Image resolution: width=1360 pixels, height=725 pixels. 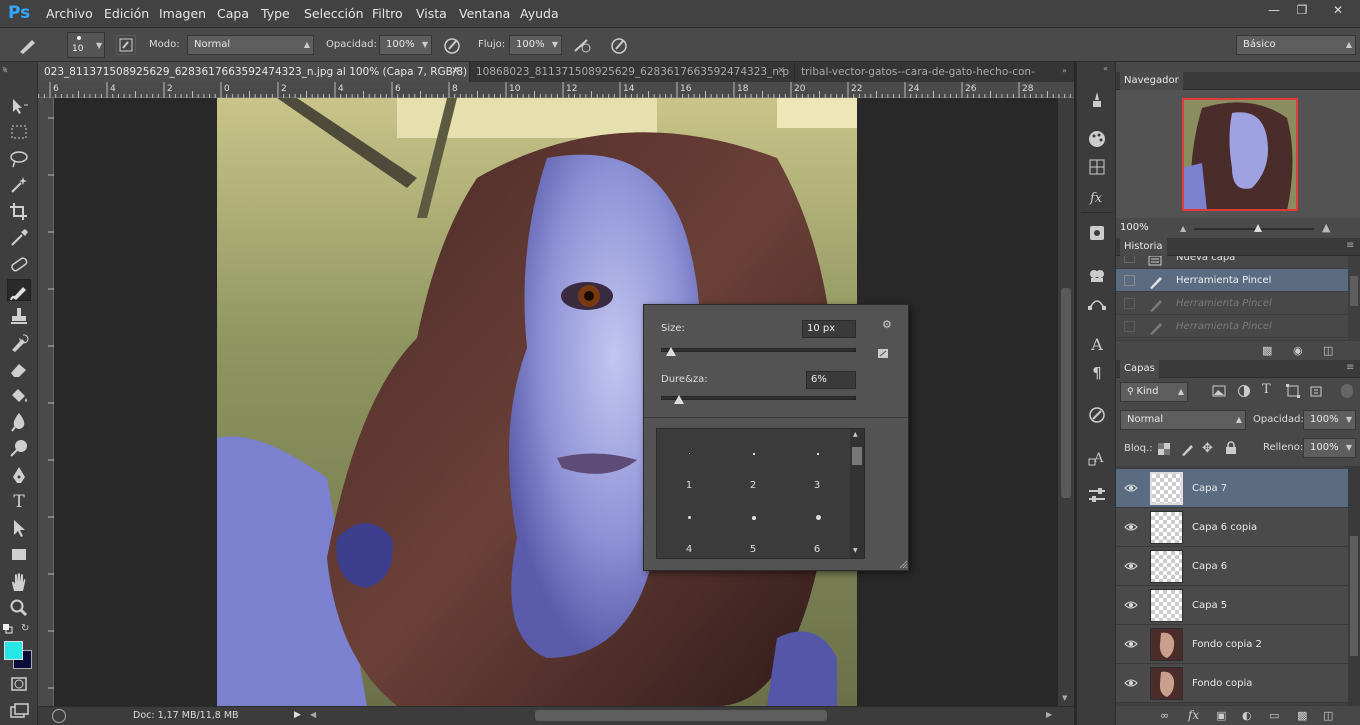 What do you see at coordinates (1232, 566) in the screenshot?
I see `layer-row: Capa 6` at bounding box center [1232, 566].